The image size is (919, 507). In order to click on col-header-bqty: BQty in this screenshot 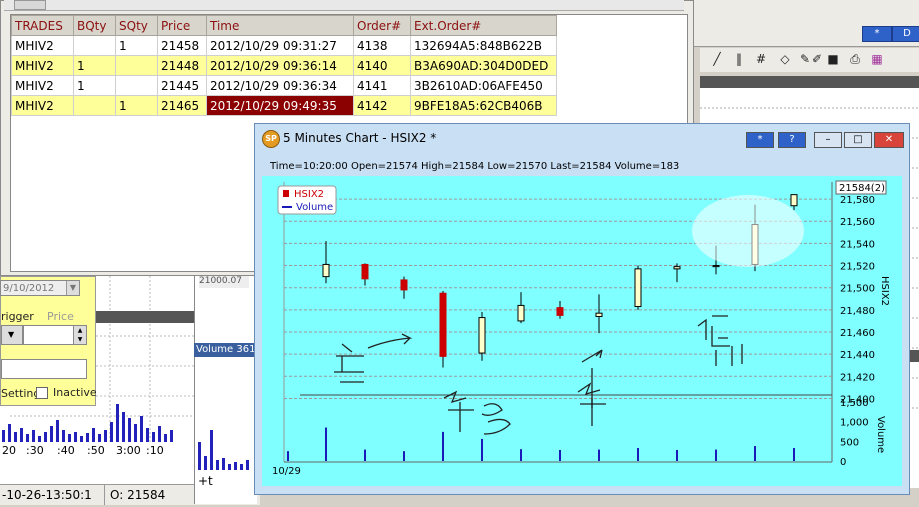, I will do `click(94, 25)`.